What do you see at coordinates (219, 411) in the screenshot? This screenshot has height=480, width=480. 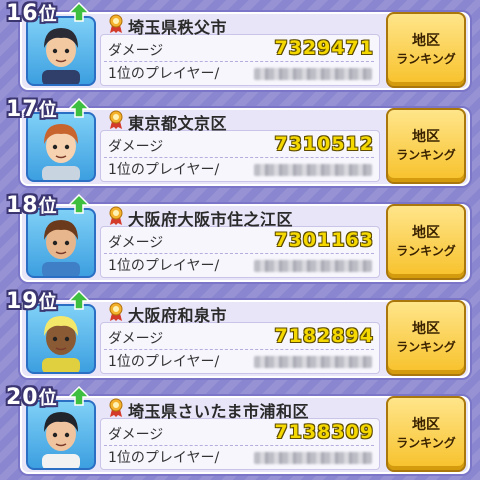 I see `region-name: 埼玉県さいたま市浦和区` at bounding box center [219, 411].